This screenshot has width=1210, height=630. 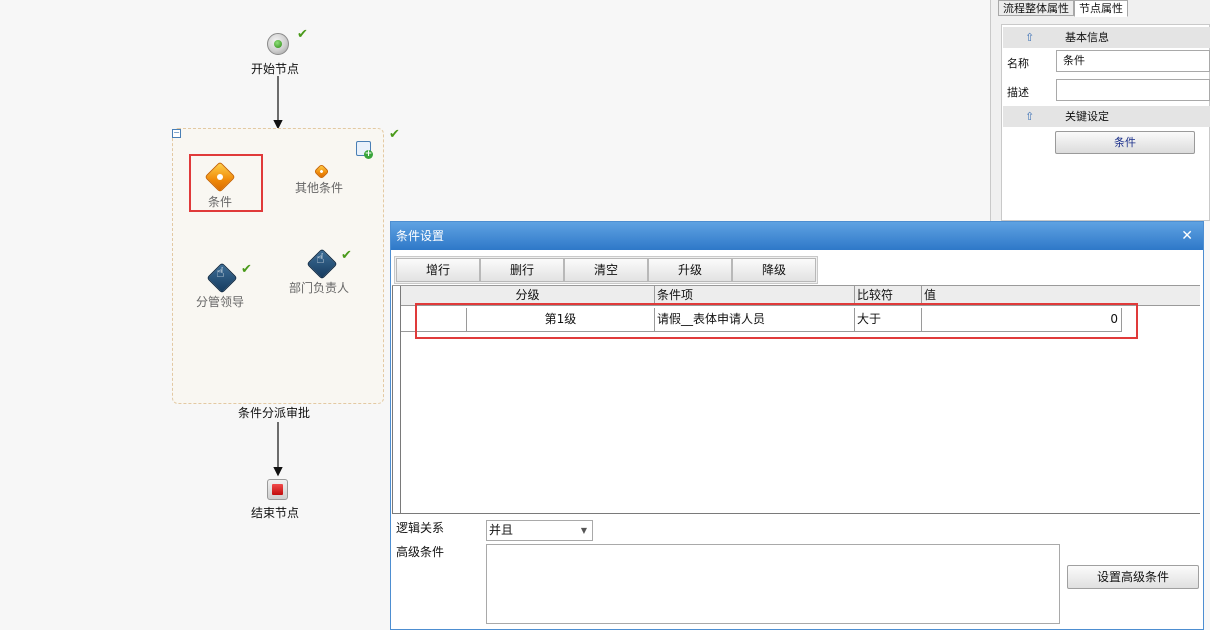 What do you see at coordinates (1133, 61) in the screenshot?
I see `name-field: 条件` at bounding box center [1133, 61].